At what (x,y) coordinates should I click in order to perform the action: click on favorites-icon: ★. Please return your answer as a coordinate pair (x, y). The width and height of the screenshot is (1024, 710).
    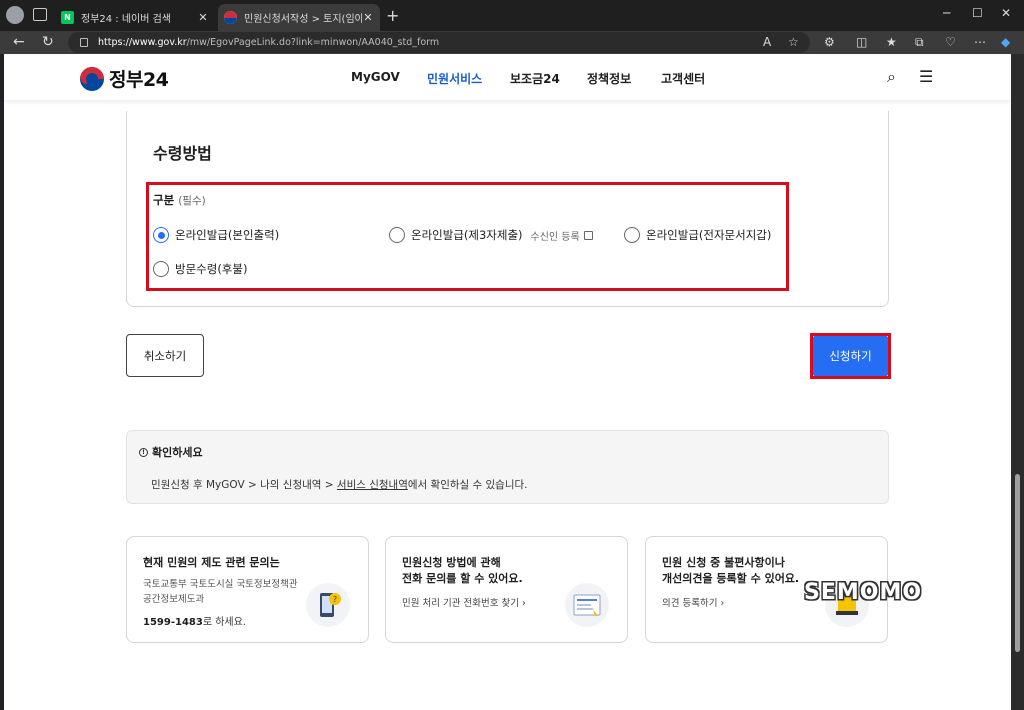
    Looking at the image, I should click on (891, 42).